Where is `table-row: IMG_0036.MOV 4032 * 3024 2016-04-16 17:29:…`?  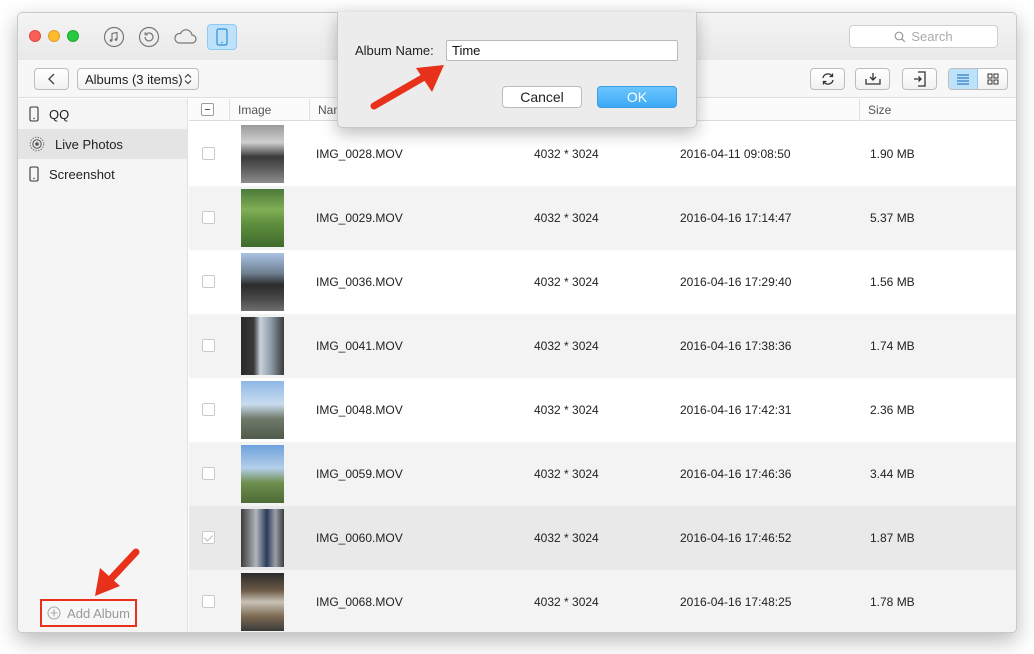 table-row: IMG_0036.MOV 4032 * 3024 2016-04-16 17:29:… is located at coordinates (602, 282).